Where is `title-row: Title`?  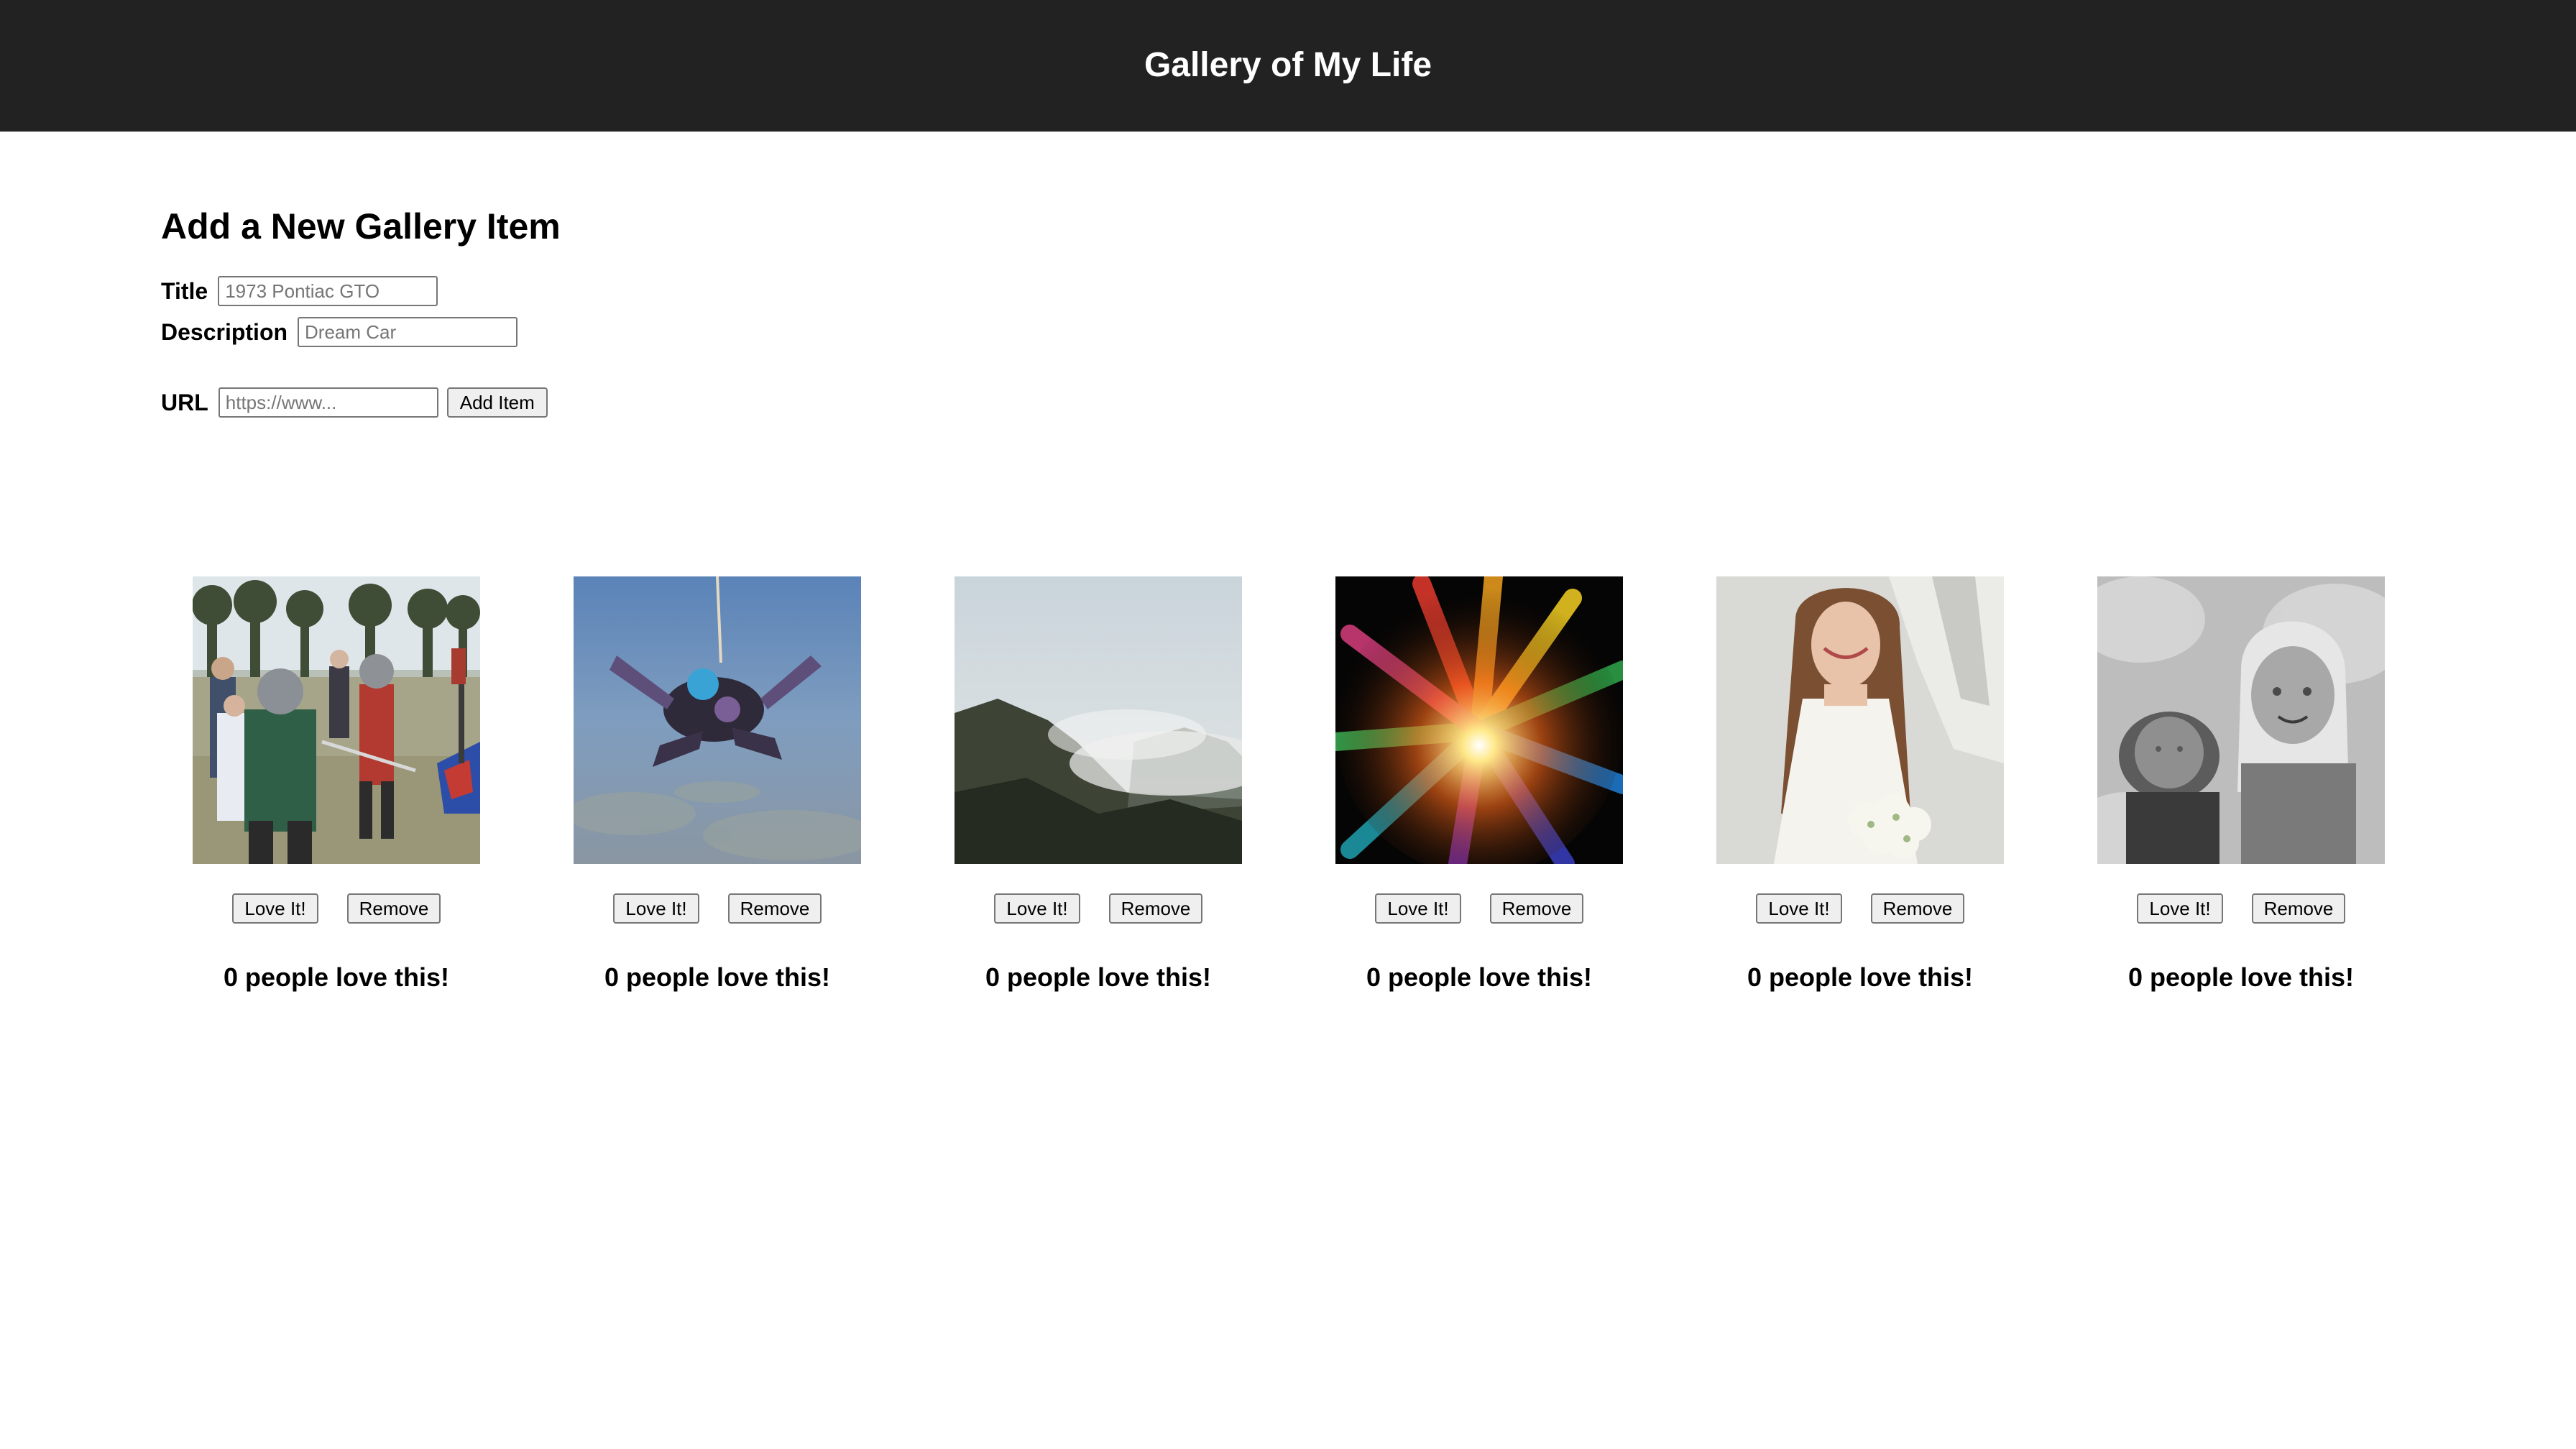 title-row: Title is located at coordinates (299, 291).